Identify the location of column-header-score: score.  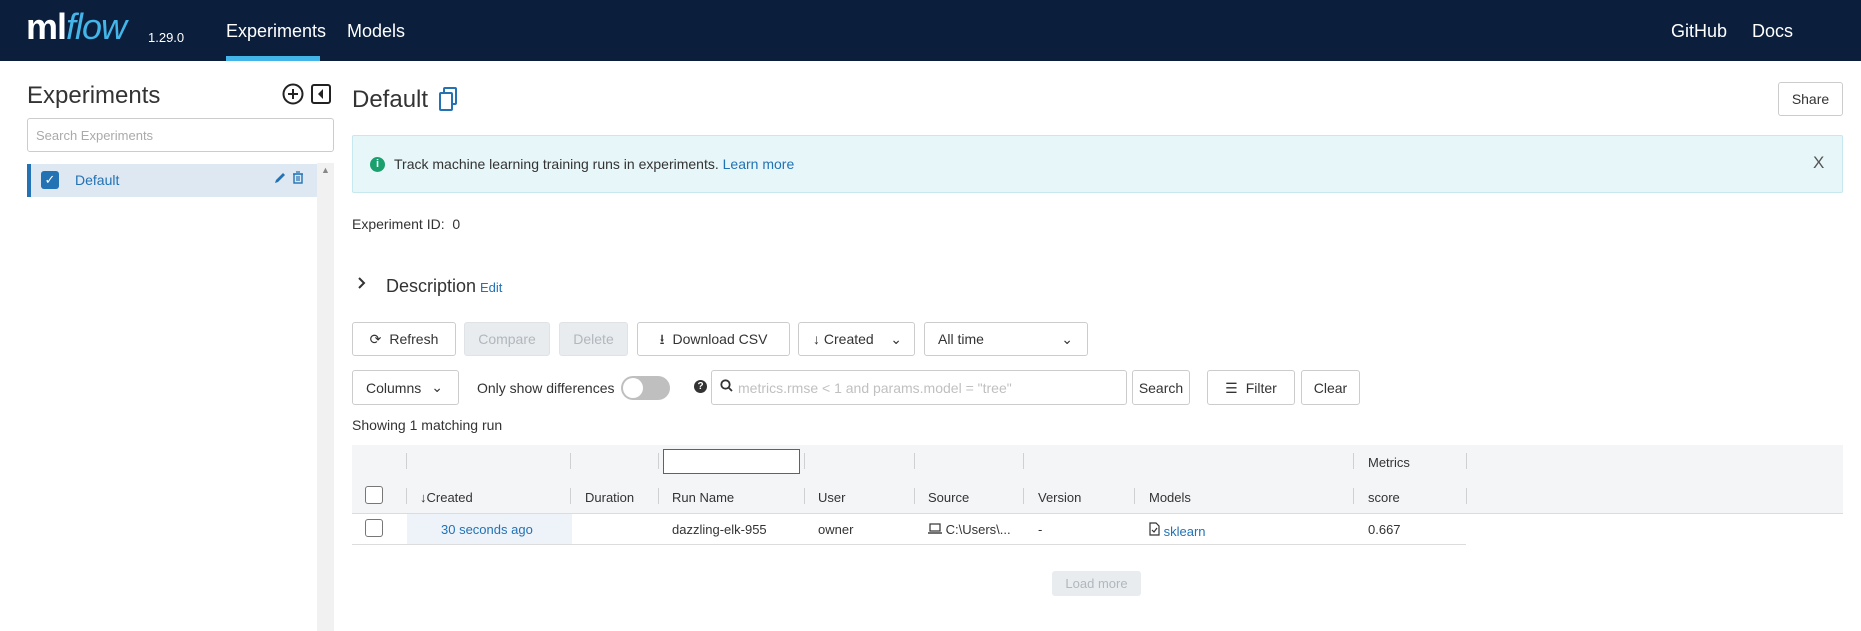
(1384, 497).